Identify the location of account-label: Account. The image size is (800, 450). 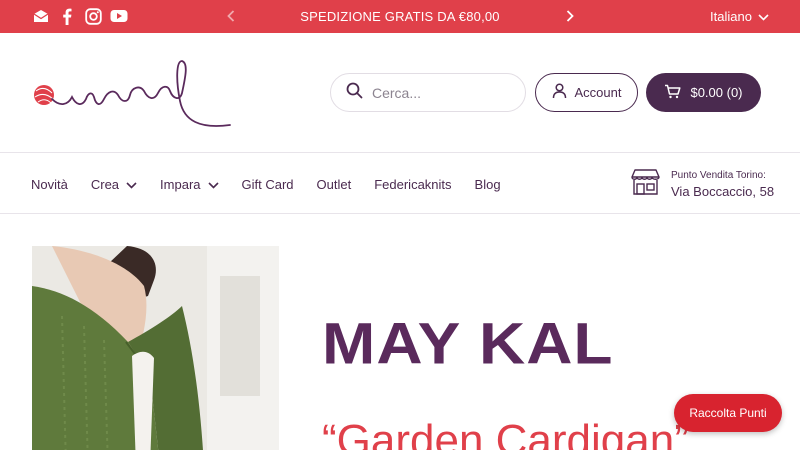
(598, 92).